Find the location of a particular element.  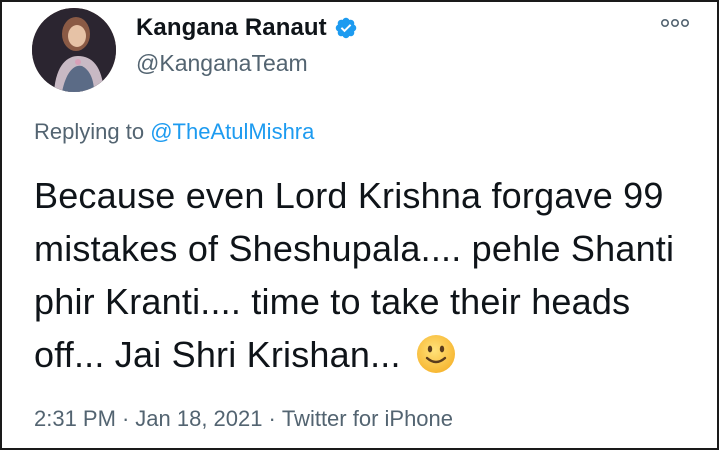

replying-to: Replying to @TheAtulMishra is located at coordinates (174, 132).